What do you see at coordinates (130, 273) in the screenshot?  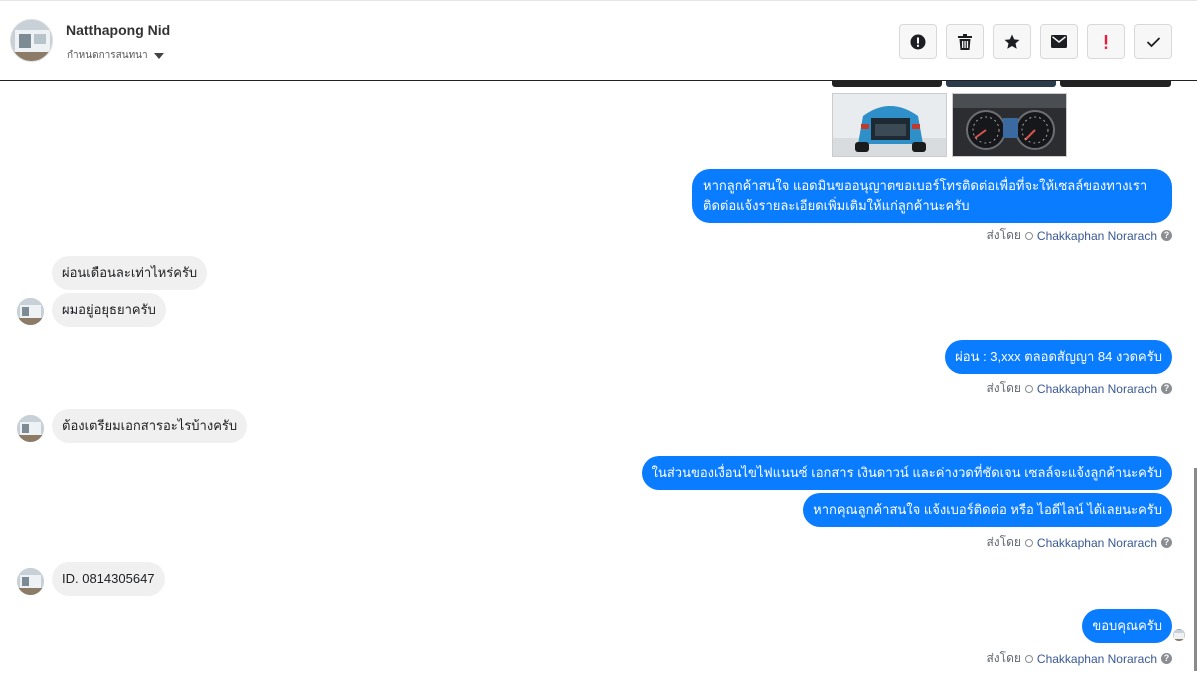 I see `incoming-message: ผ่อนเดือนละเท่าไหร่ครับ` at bounding box center [130, 273].